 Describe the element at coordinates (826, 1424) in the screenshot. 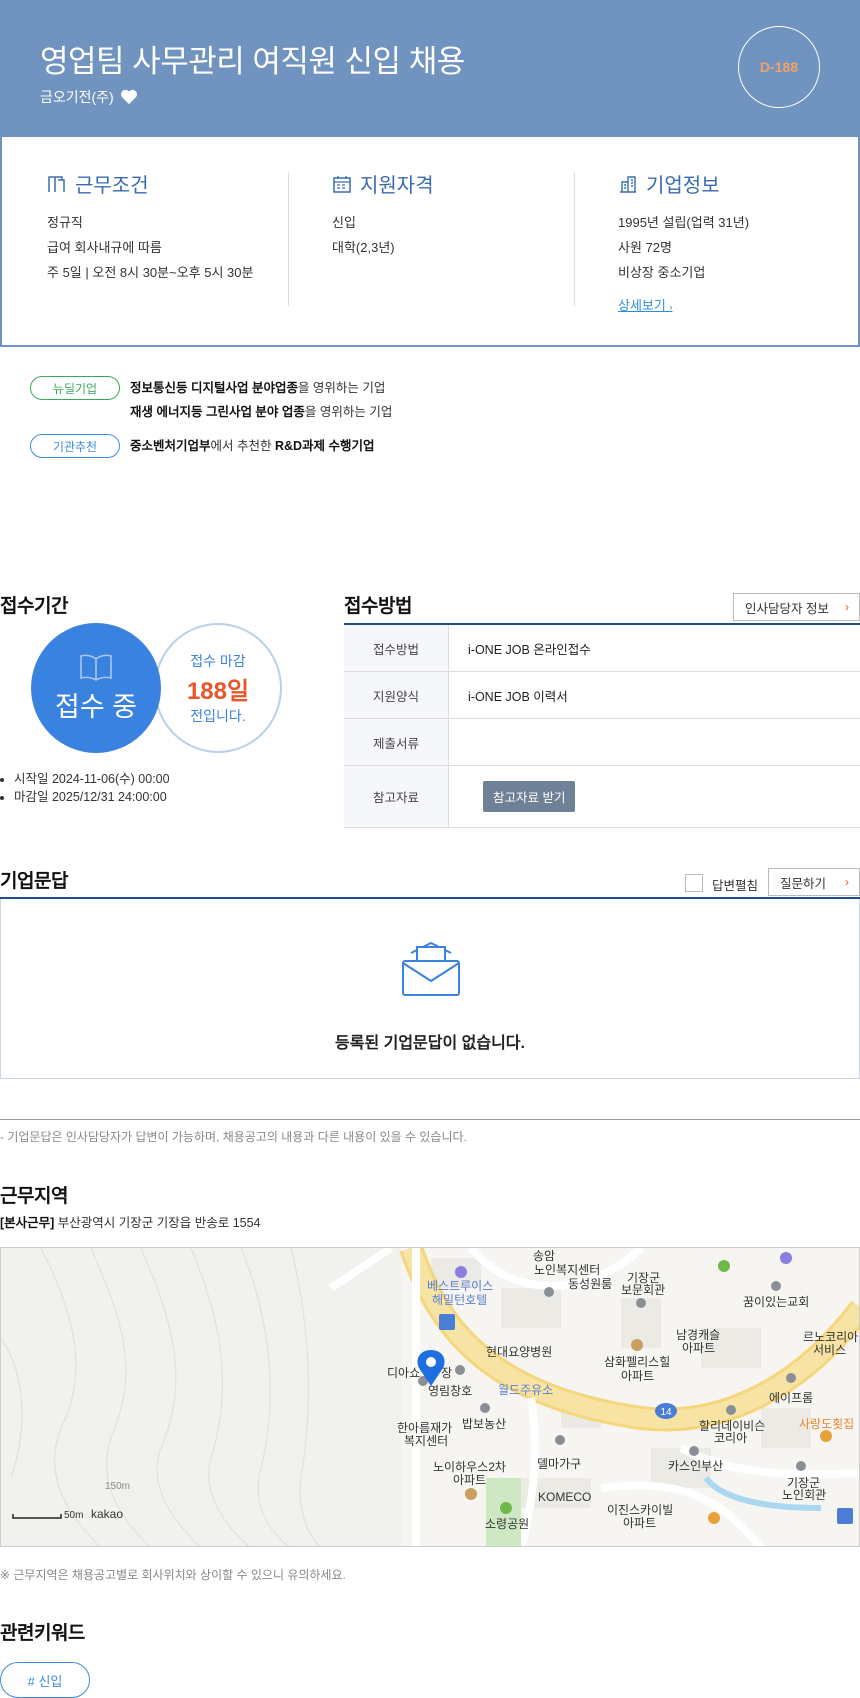

I see `svg-text: 사랑도횟집` at that location.